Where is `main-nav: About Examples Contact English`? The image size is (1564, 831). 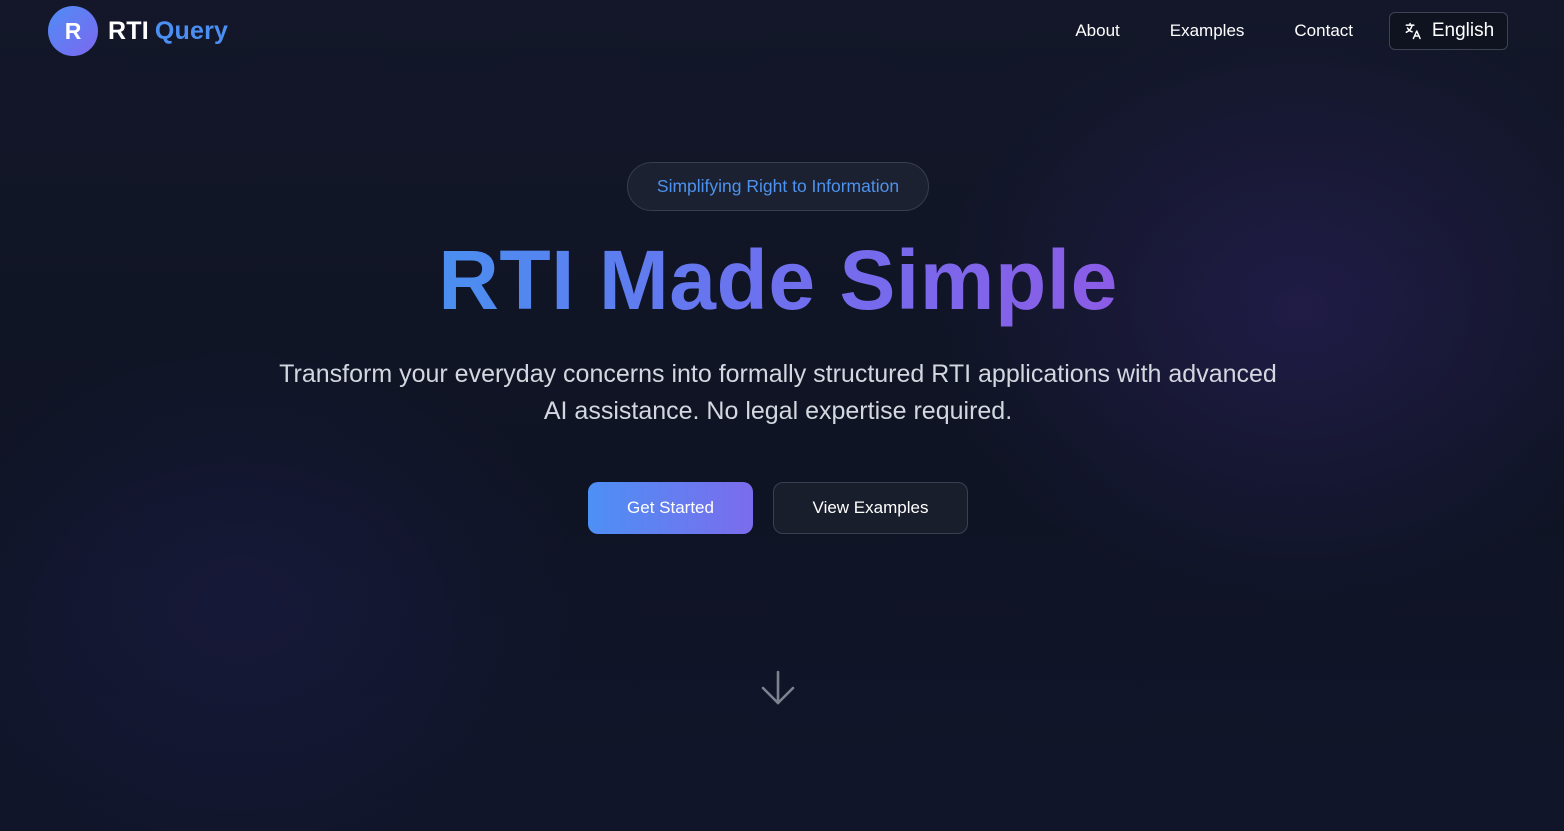 main-nav: About Examples Contact English is located at coordinates (1291, 31).